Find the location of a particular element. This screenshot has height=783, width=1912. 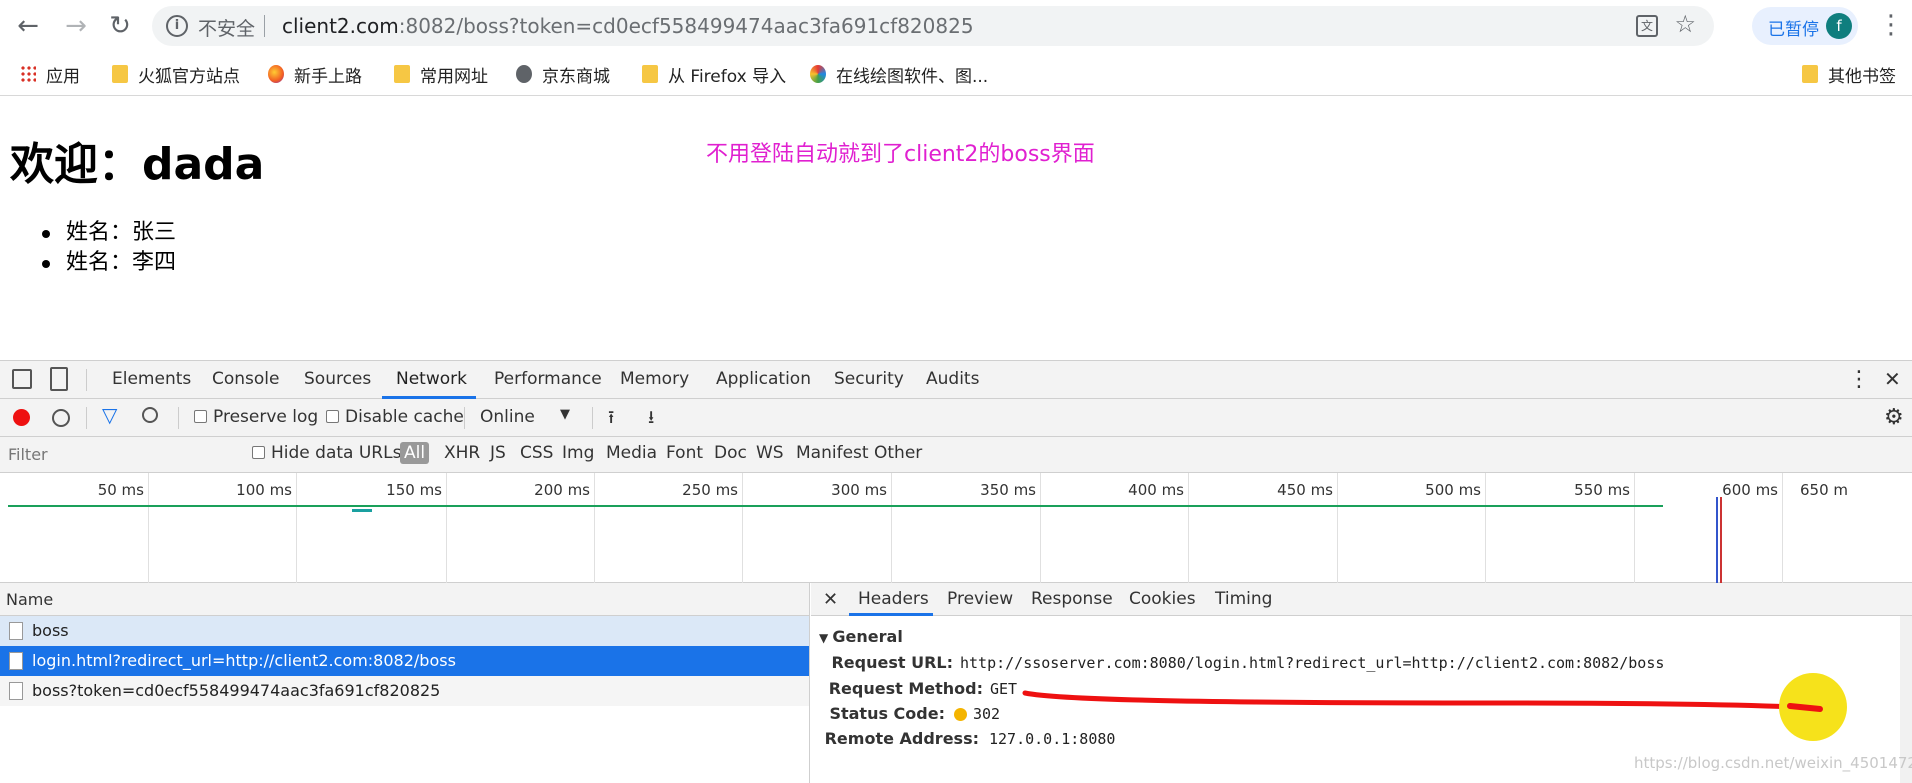

annotation-overlay is located at coordinates (1434, 707).